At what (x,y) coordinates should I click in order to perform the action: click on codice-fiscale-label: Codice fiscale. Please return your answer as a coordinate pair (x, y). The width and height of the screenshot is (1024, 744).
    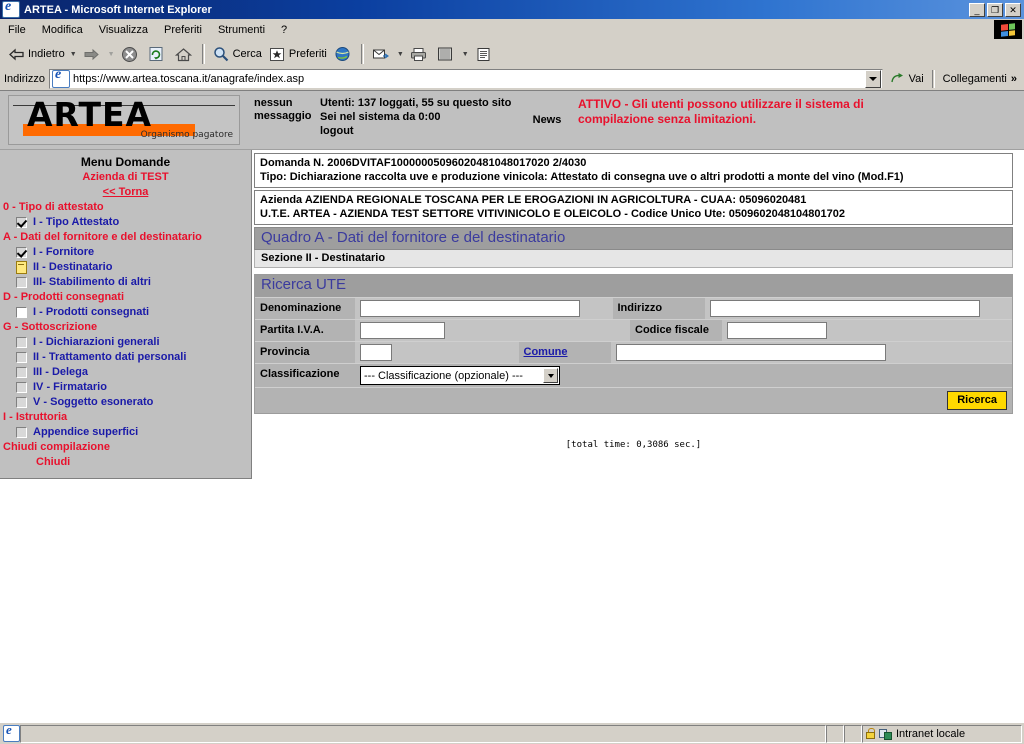
    Looking at the image, I should click on (676, 330).